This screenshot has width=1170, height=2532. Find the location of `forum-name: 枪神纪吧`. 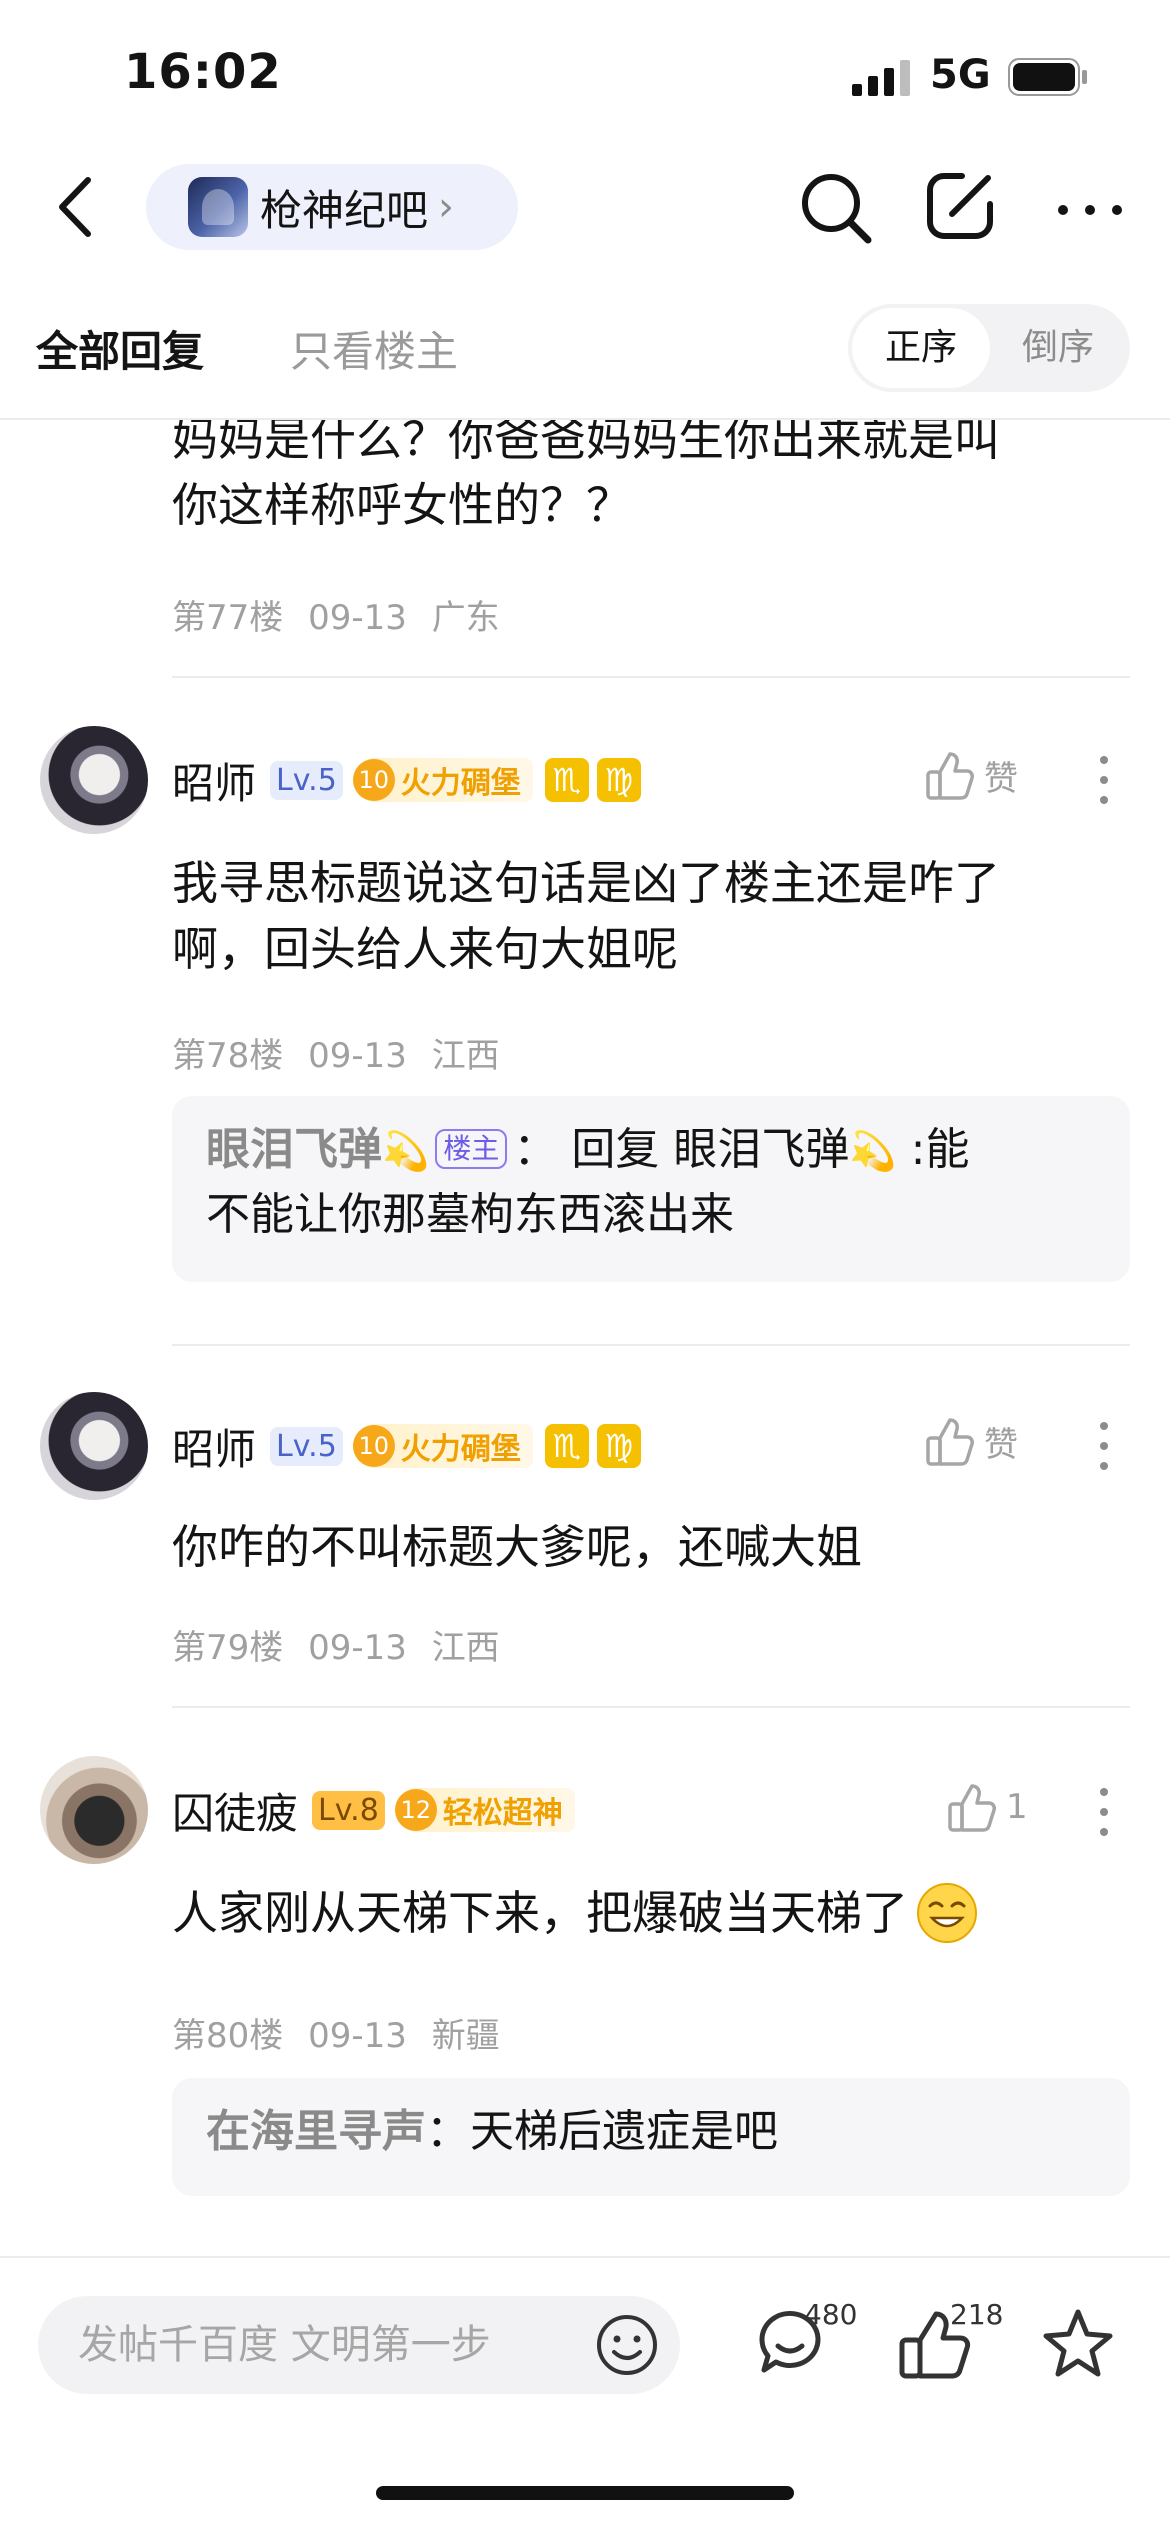

forum-name: 枪神纪吧 is located at coordinates (344, 210).